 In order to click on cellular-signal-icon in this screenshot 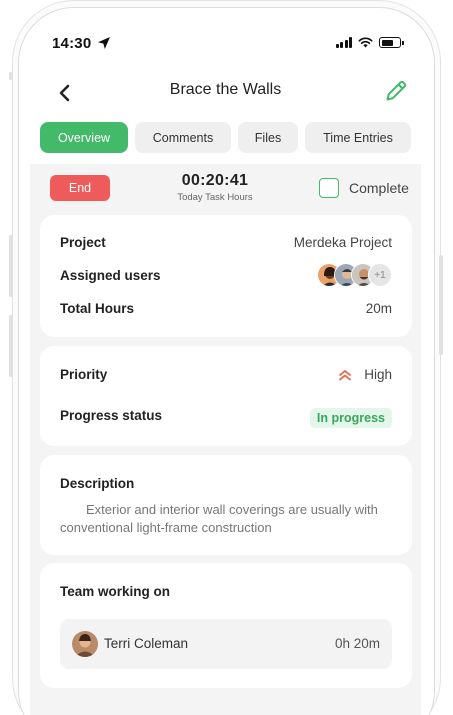, I will do `click(343, 42)`.